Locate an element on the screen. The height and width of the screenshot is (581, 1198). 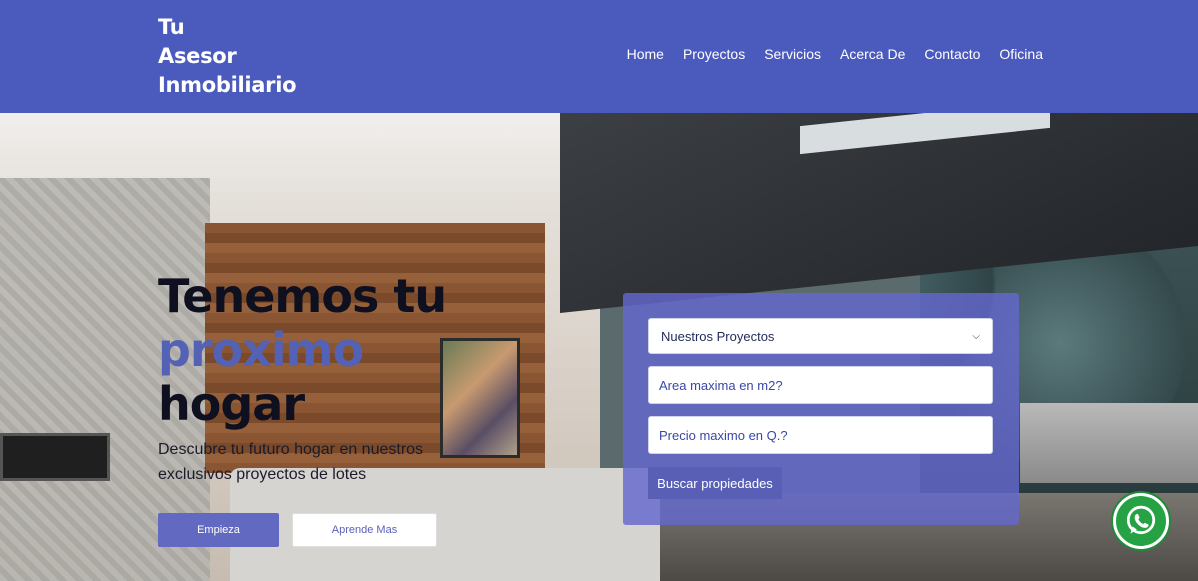
hero-title-accent: proximo is located at coordinates (261, 350).